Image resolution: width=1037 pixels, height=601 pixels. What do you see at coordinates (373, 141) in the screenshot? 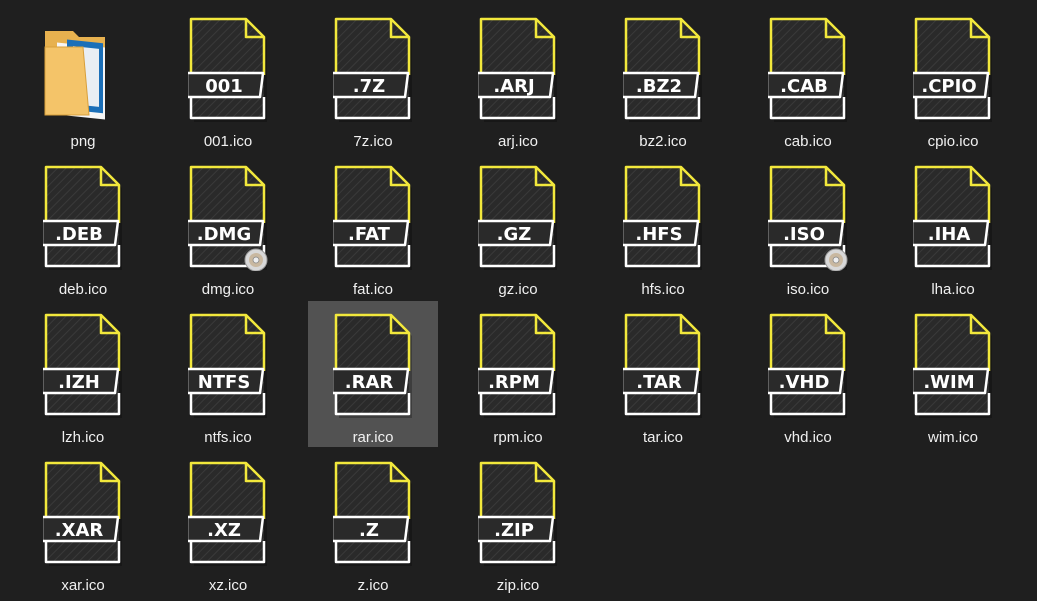
I see `file-name-label: 7z.ico` at bounding box center [373, 141].